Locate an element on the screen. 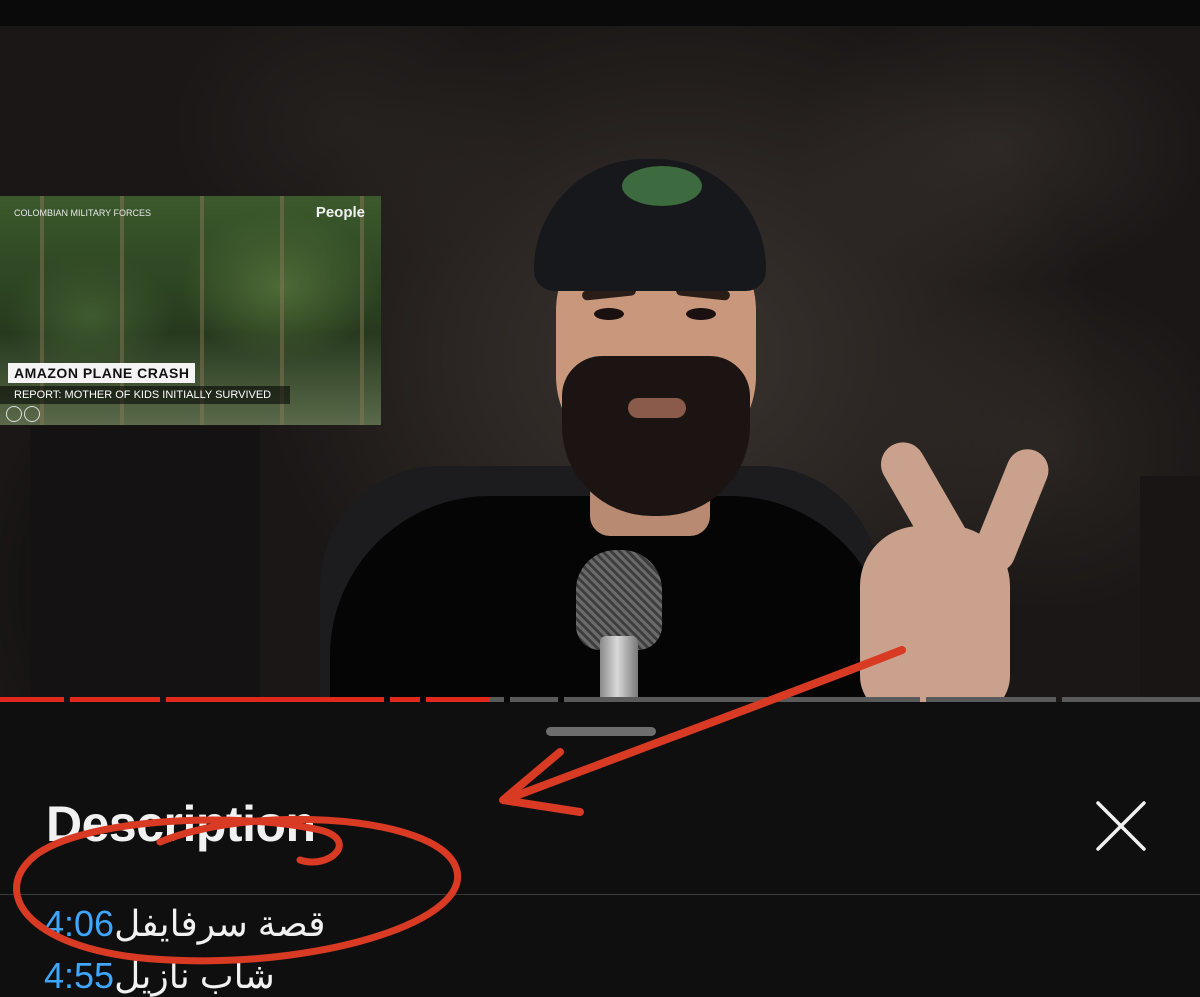 This screenshot has width=1200, height=997. chapter-item: قصة سرفايفل4:06 is located at coordinates (180, 924).